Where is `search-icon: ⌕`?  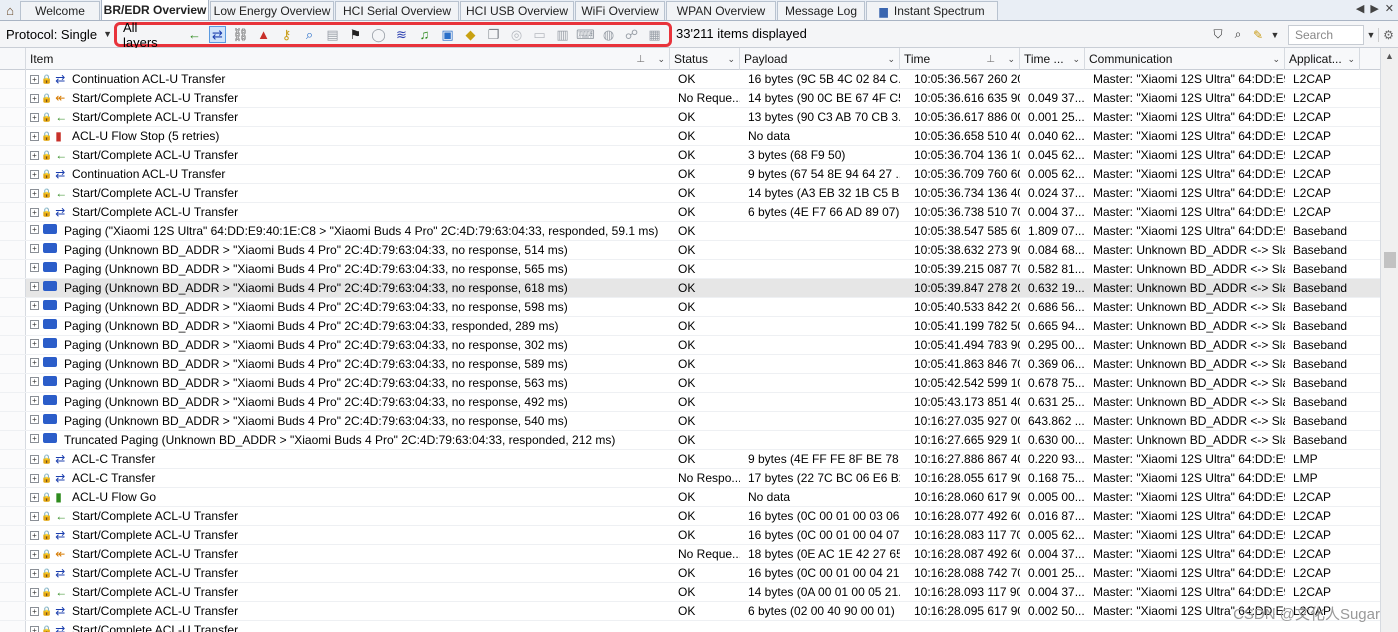
search-icon: ⌕ is located at coordinates (1238, 34).